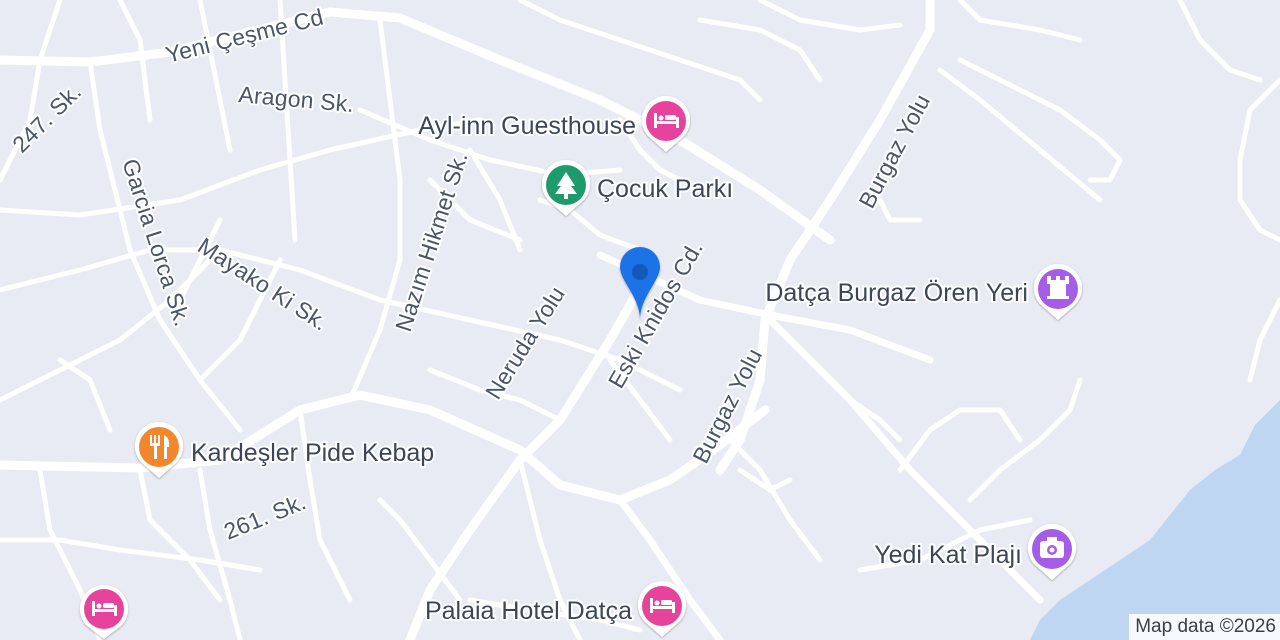 The image size is (1280, 640). What do you see at coordinates (159, 447) in the screenshot?
I see `poi-pin-fill` at bounding box center [159, 447].